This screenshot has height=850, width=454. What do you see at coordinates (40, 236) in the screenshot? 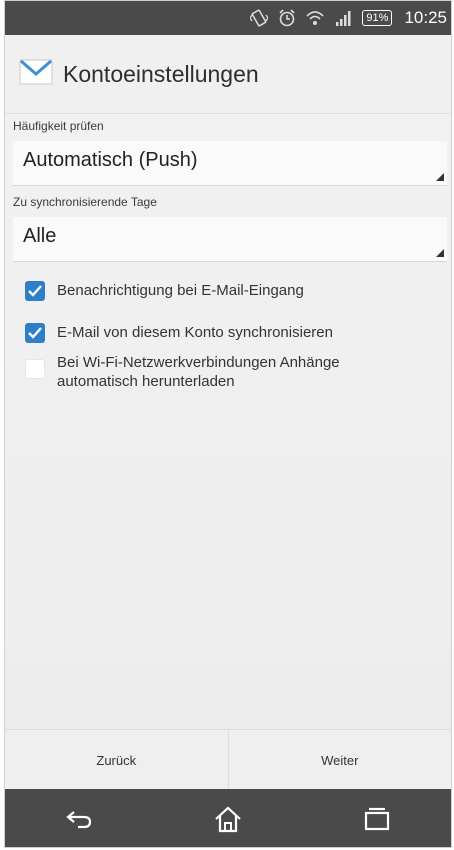
I see `sync-days-value: Alle` at bounding box center [40, 236].